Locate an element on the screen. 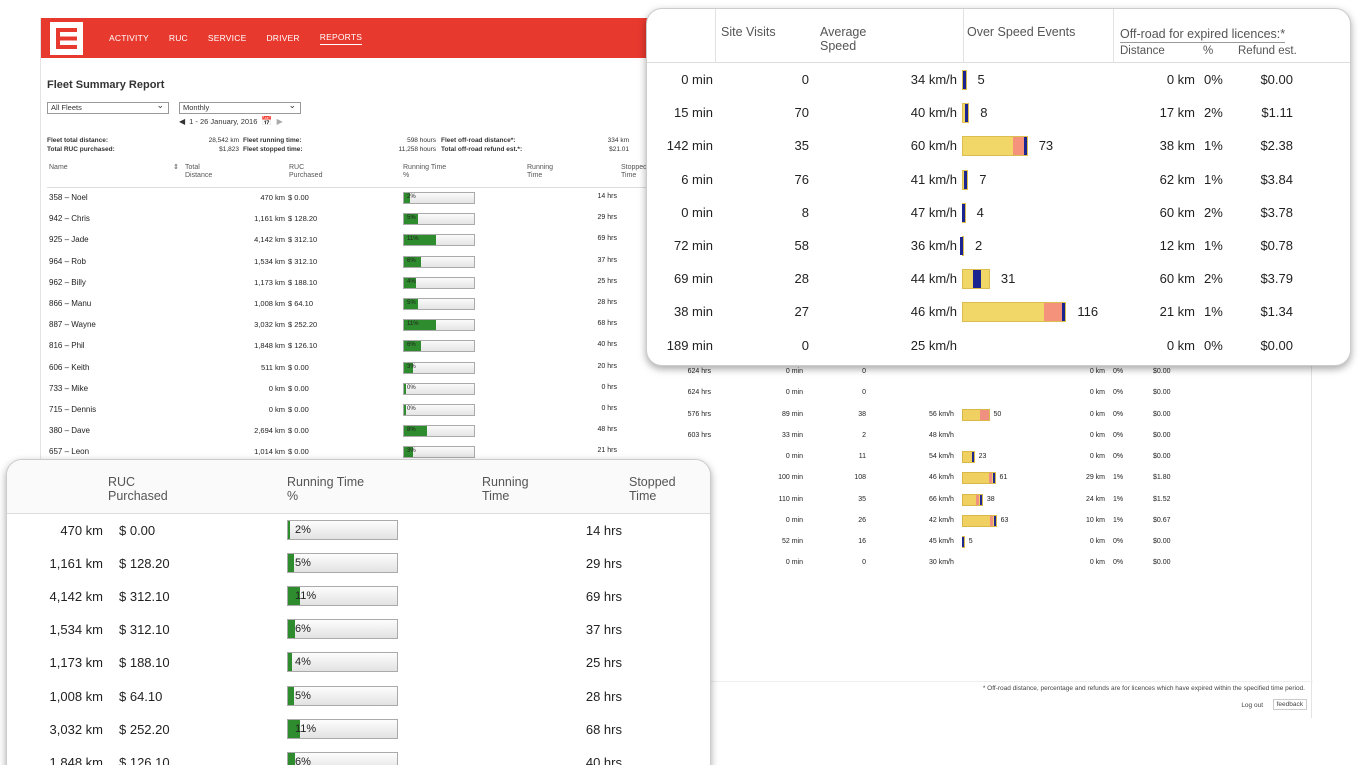  zoom-row: 142 min 35 60 km/h 73 38 km 1% $2.38 is located at coordinates (998, 145).